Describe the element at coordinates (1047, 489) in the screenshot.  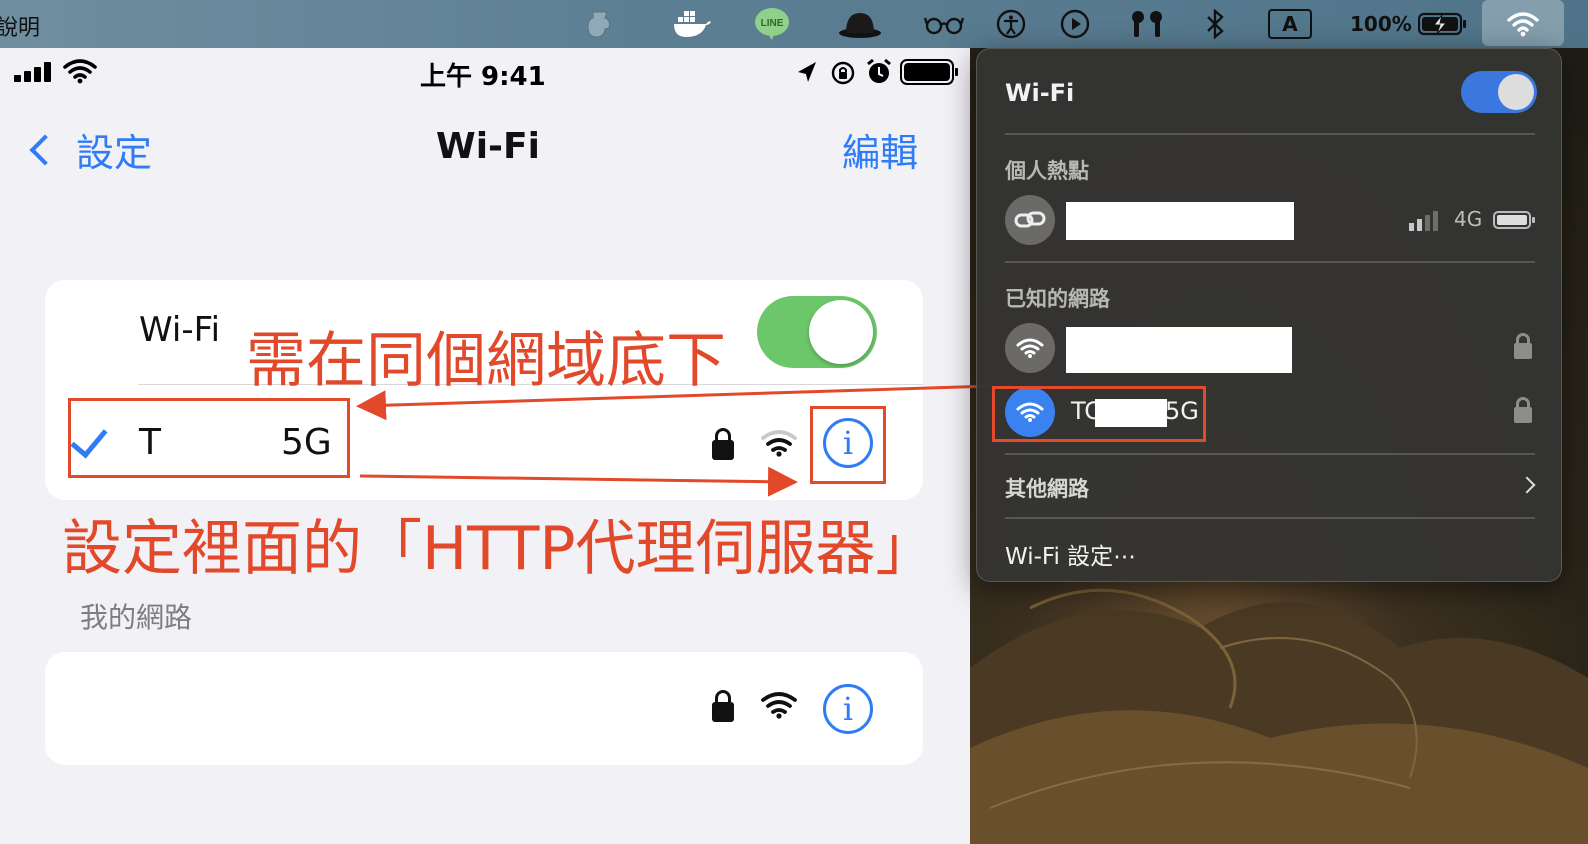
I see `other-networks-label: 其他網路` at that location.